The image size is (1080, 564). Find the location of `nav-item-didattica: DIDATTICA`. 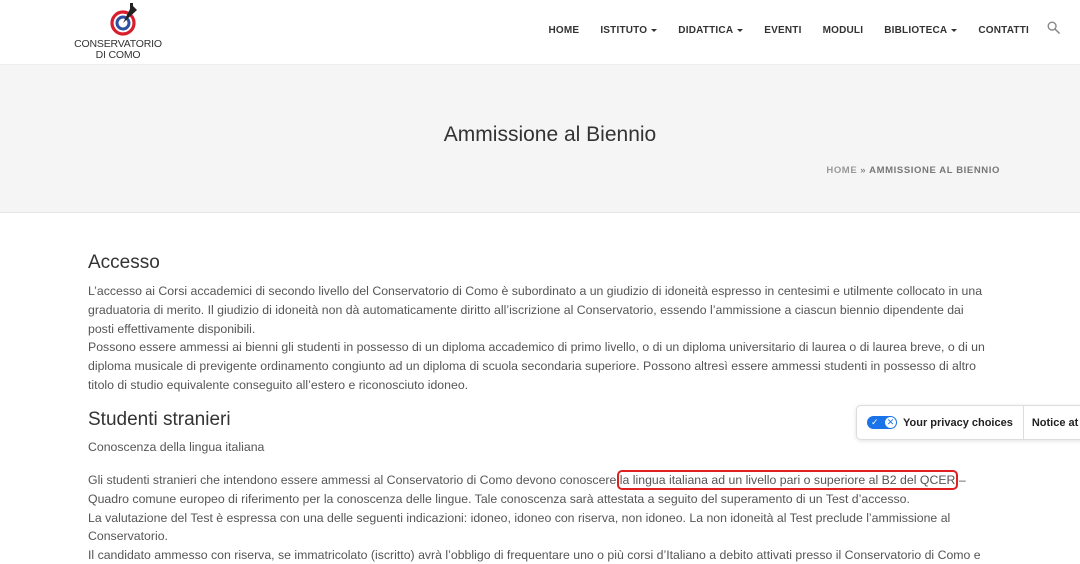

nav-item-didattica: DIDATTICA is located at coordinates (711, 30).